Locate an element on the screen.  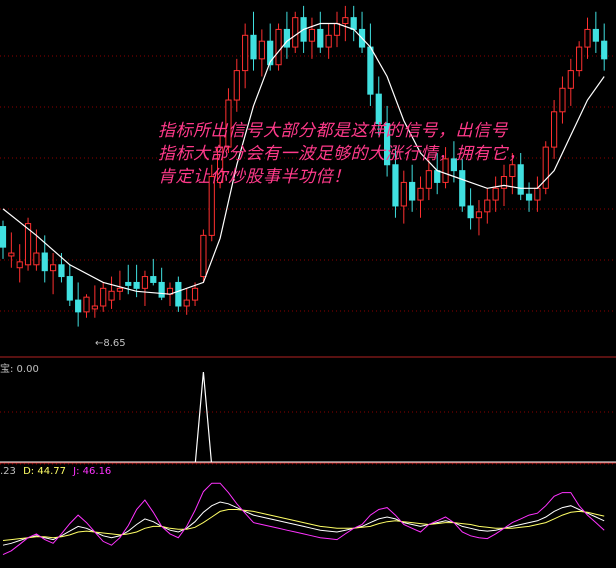
promo-line-3: 肯定让你炒股事半功倍！ is located at coordinates (254, 177).